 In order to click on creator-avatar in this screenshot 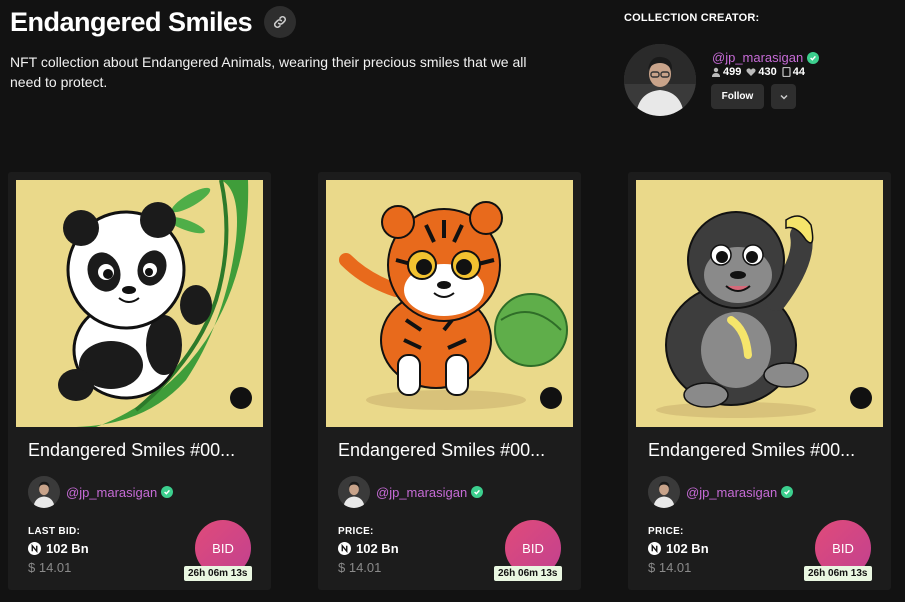, I will do `click(660, 80)`.